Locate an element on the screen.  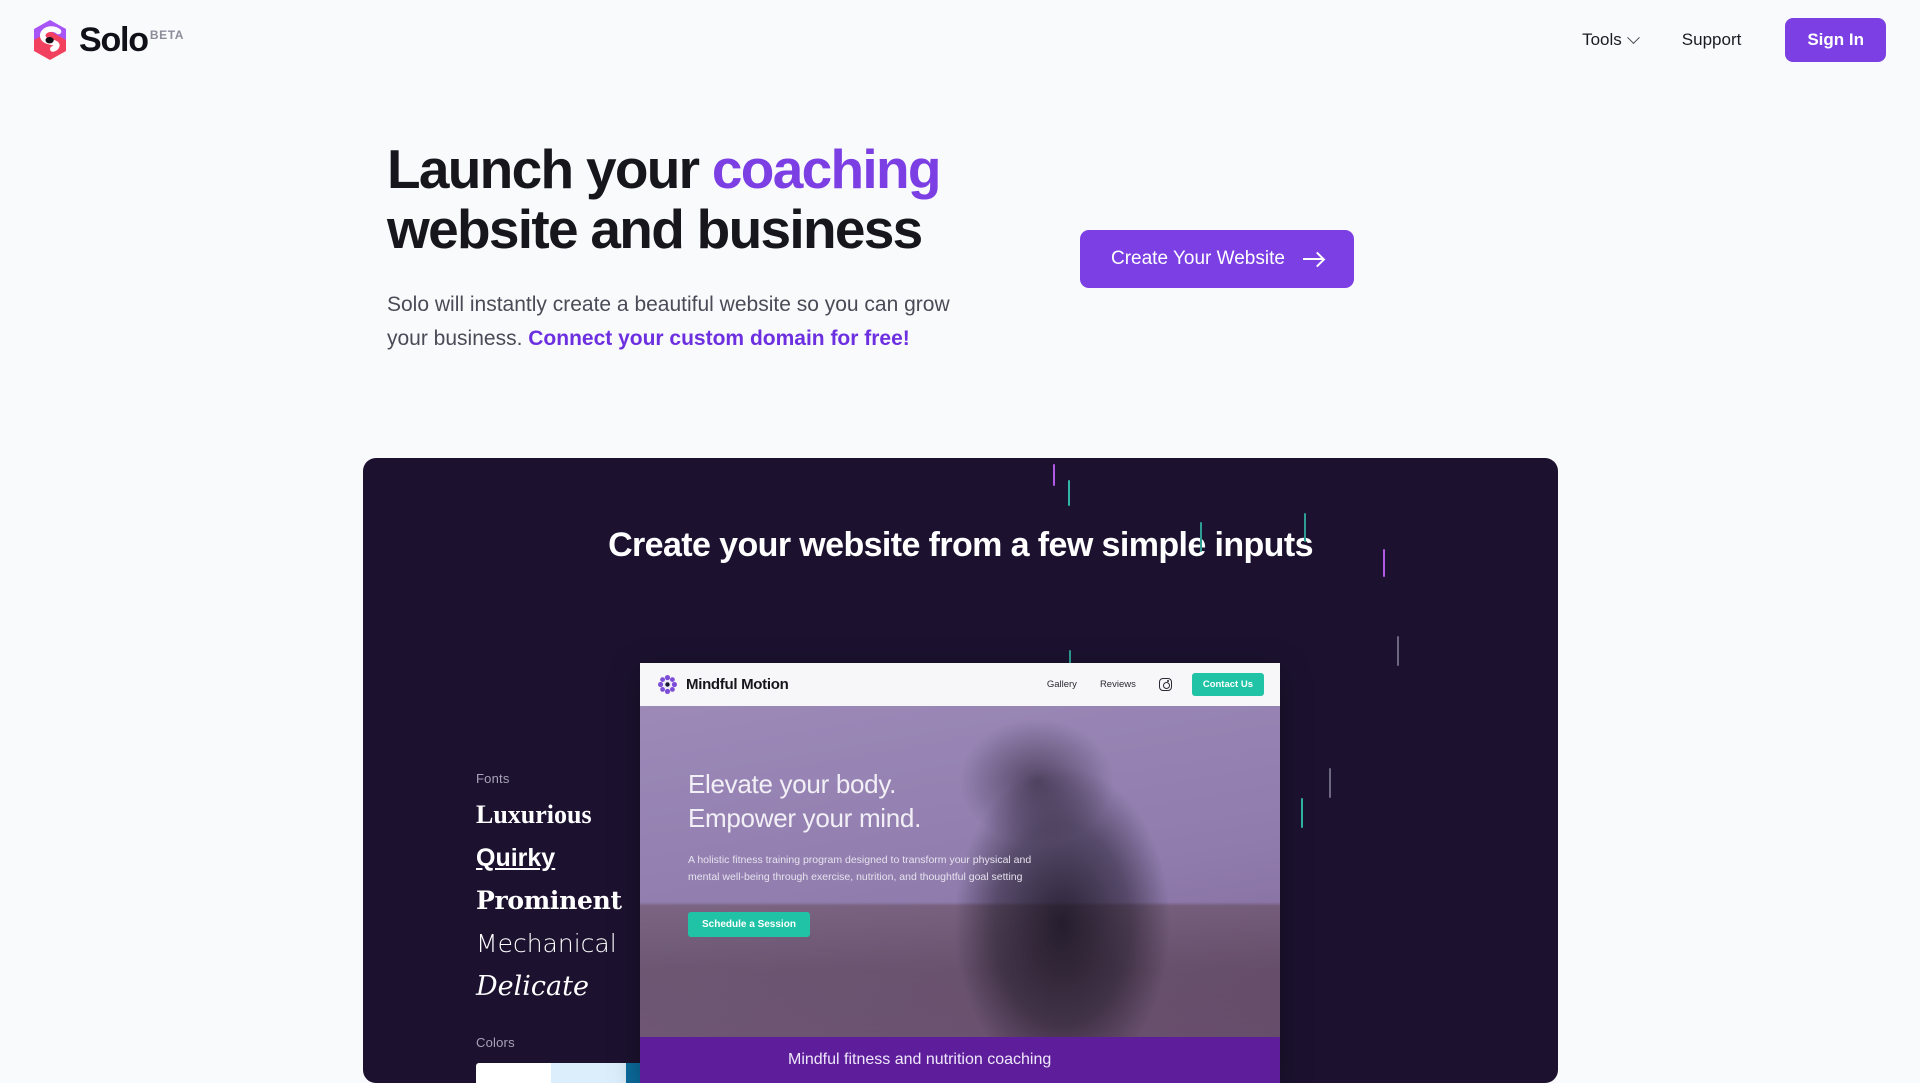
nav-item-support-label: Support is located at coordinates (1711, 39).